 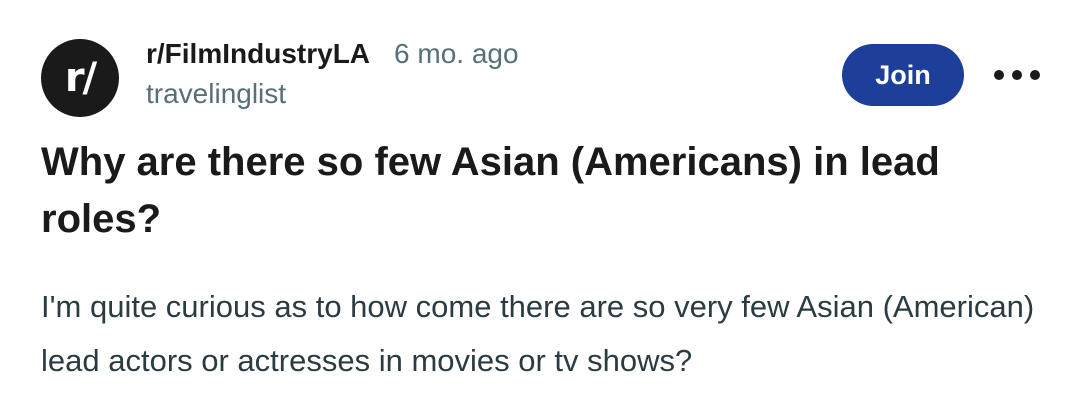 What do you see at coordinates (258, 54) in the screenshot?
I see `subreddit-link: r/FilmIndustryLA` at bounding box center [258, 54].